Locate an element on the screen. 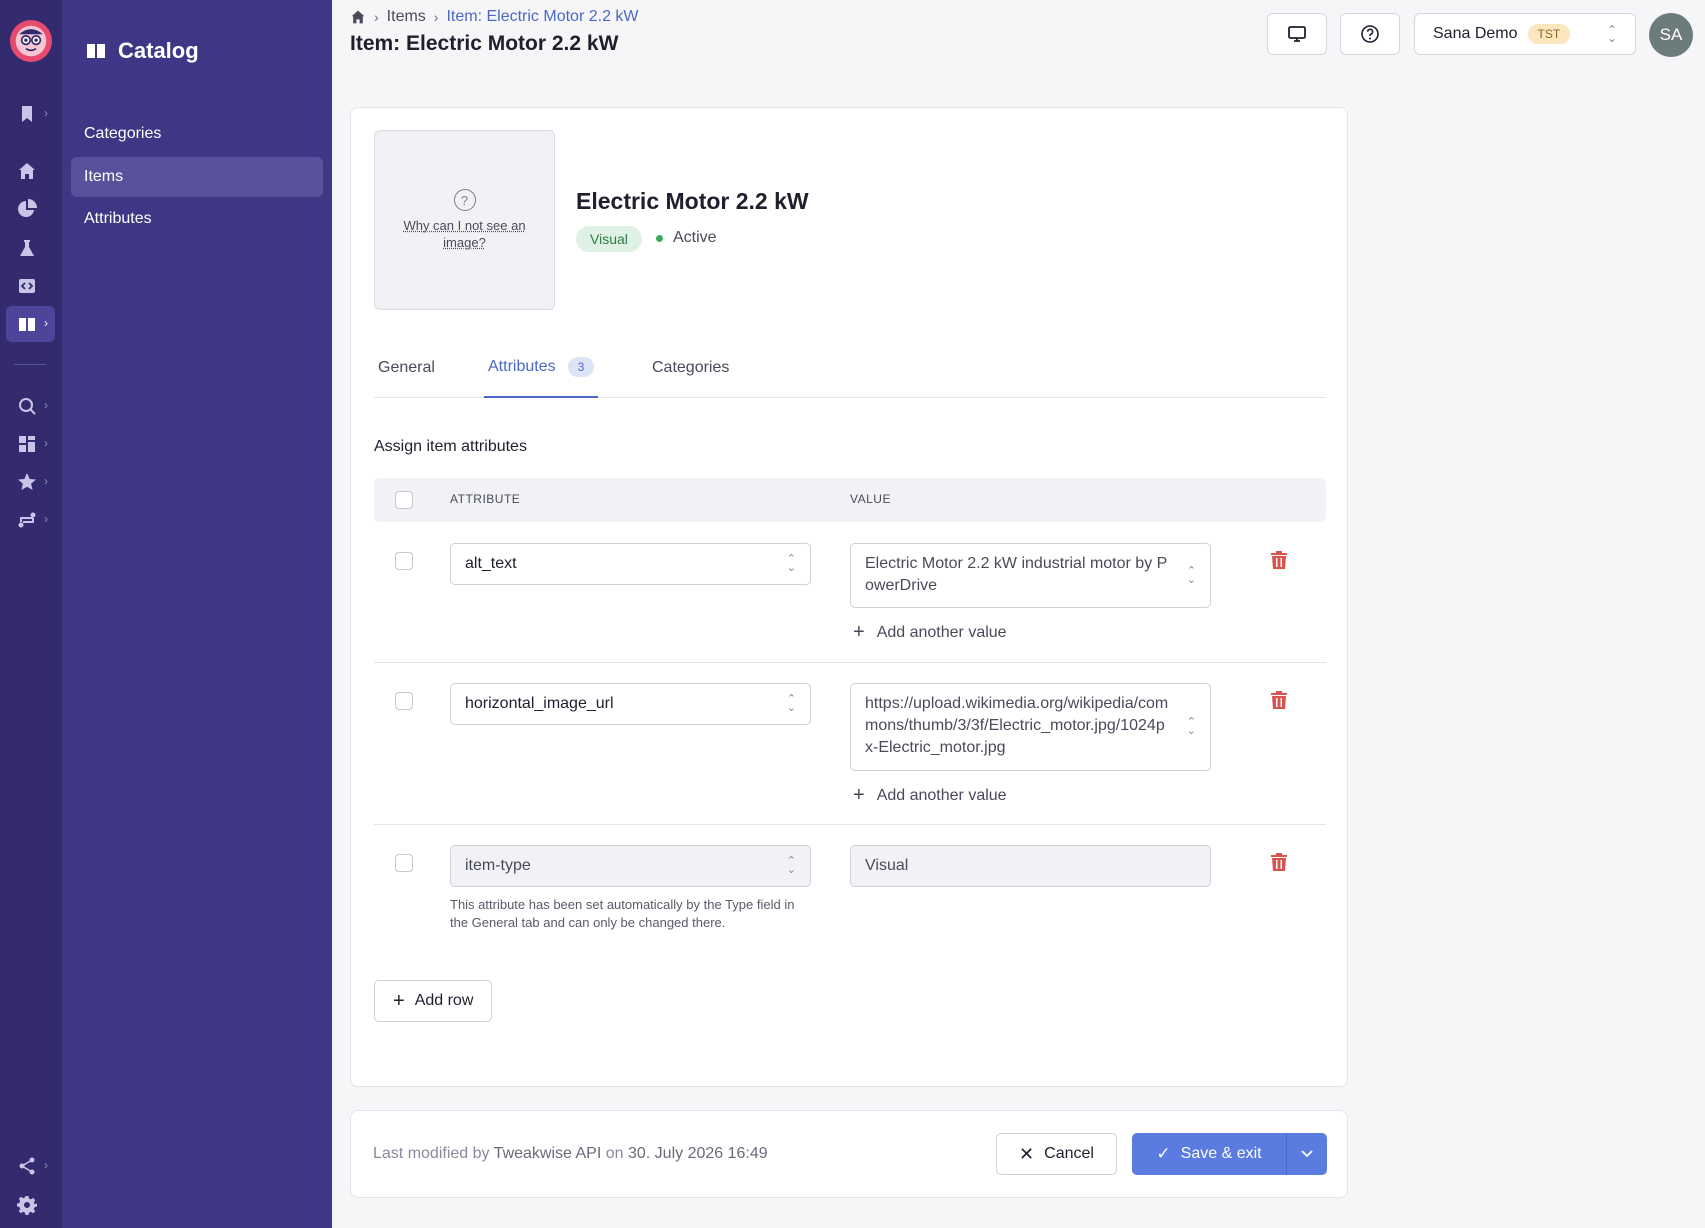 The image size is (1705, 1228). app-logo is located at coordinates (31, 41).